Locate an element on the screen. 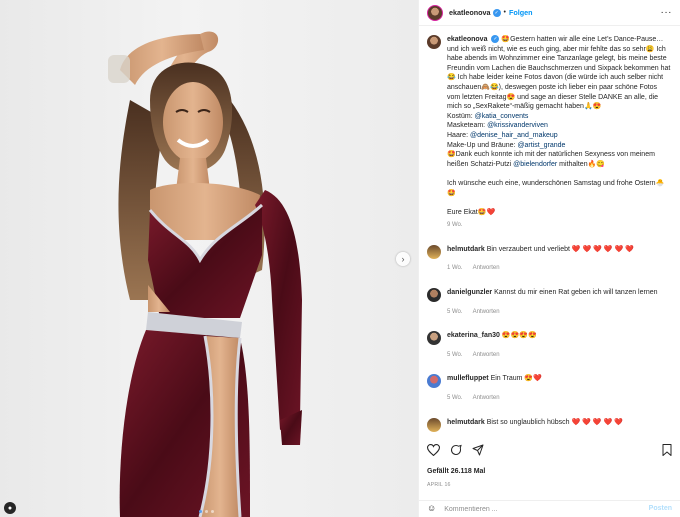 The height and width of the screenshot is (517, 680). follow-button: Folgen is located at coordinates (521, 13).